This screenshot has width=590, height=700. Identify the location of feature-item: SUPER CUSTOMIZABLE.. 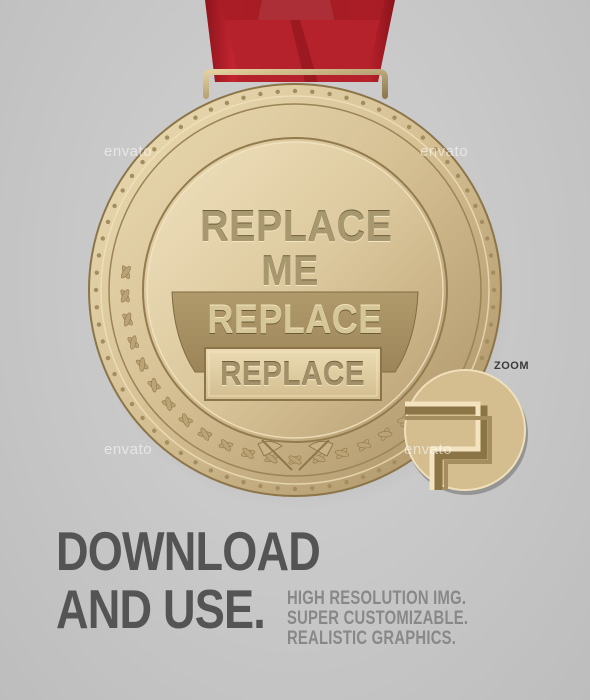
(378, 618).